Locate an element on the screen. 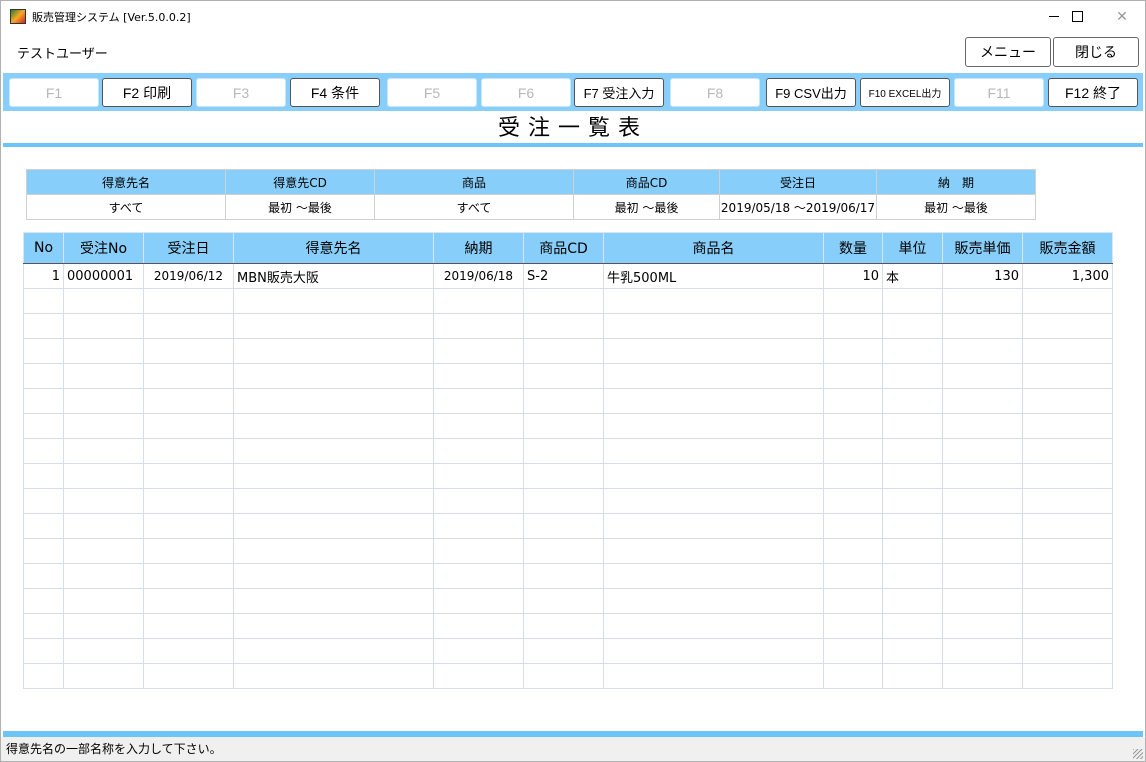 Image resolution: width=1146 pixels, height=762 pixels. table-cell: 2019/06/18 is located at coordinates (478, 276).